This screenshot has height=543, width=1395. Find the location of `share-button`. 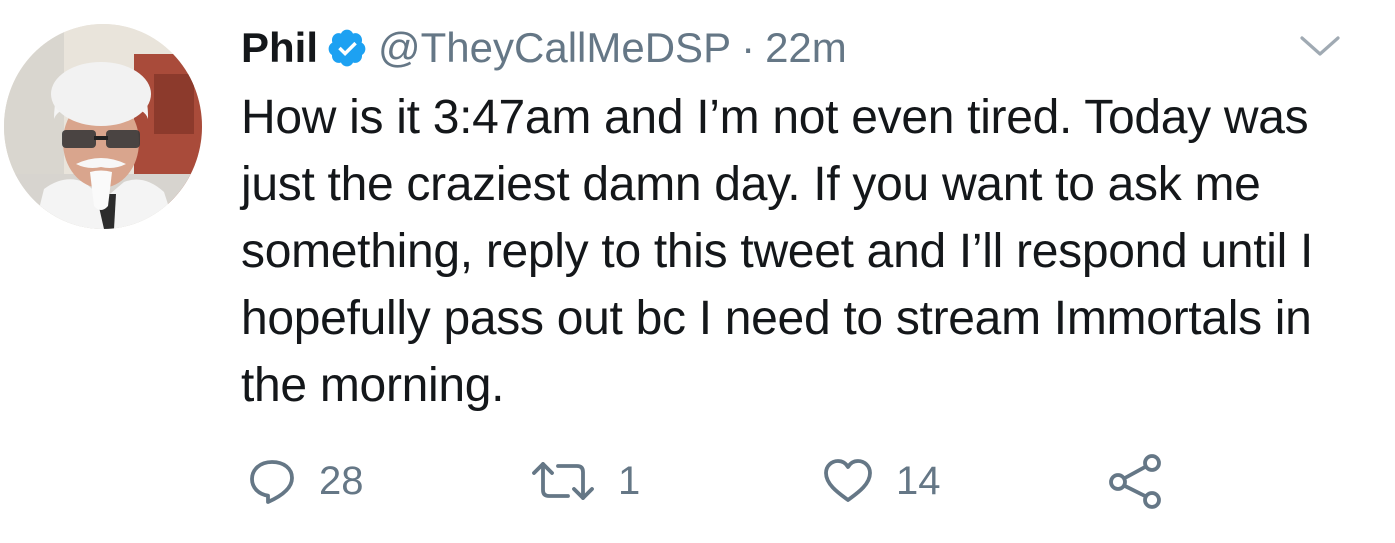

share-button is located at coordinates (1136, 481).